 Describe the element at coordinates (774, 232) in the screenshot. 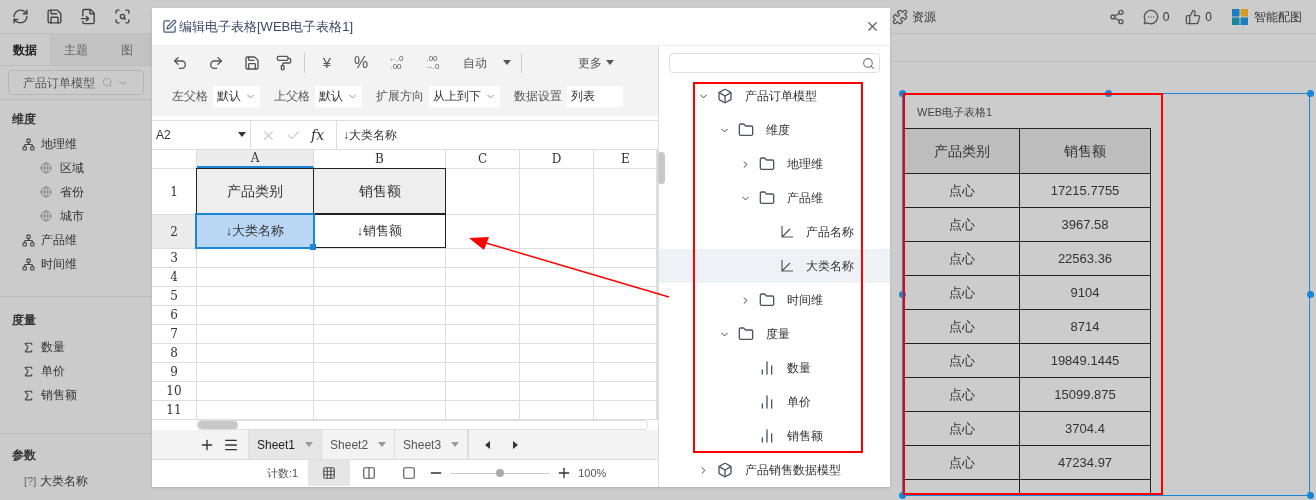

I see `tree-item: 产品名称` at that location.